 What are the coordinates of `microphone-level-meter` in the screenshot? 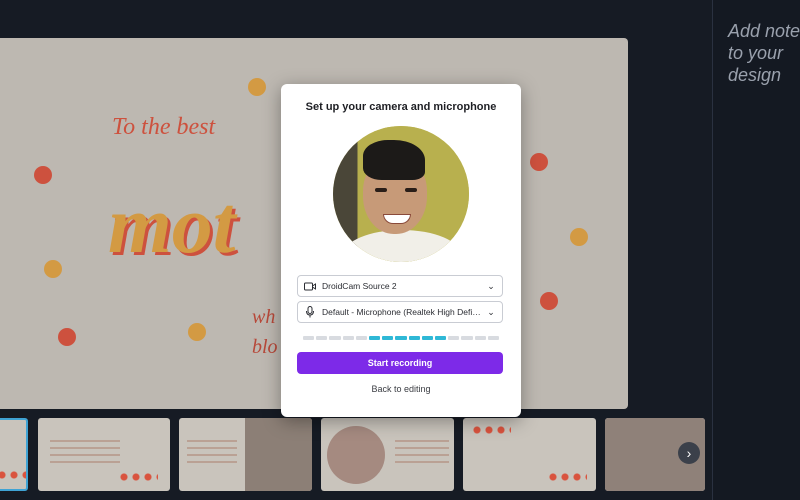 It's located at (401, 338).